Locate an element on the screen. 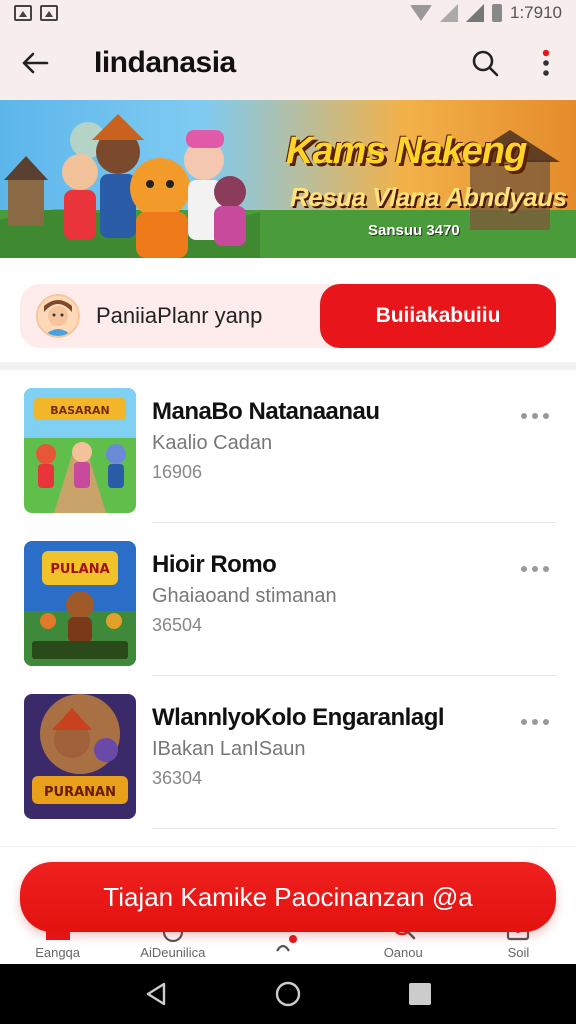 The width and height of the screenshot is (576, 1024). section-divider is located at coordinates (288, 366).